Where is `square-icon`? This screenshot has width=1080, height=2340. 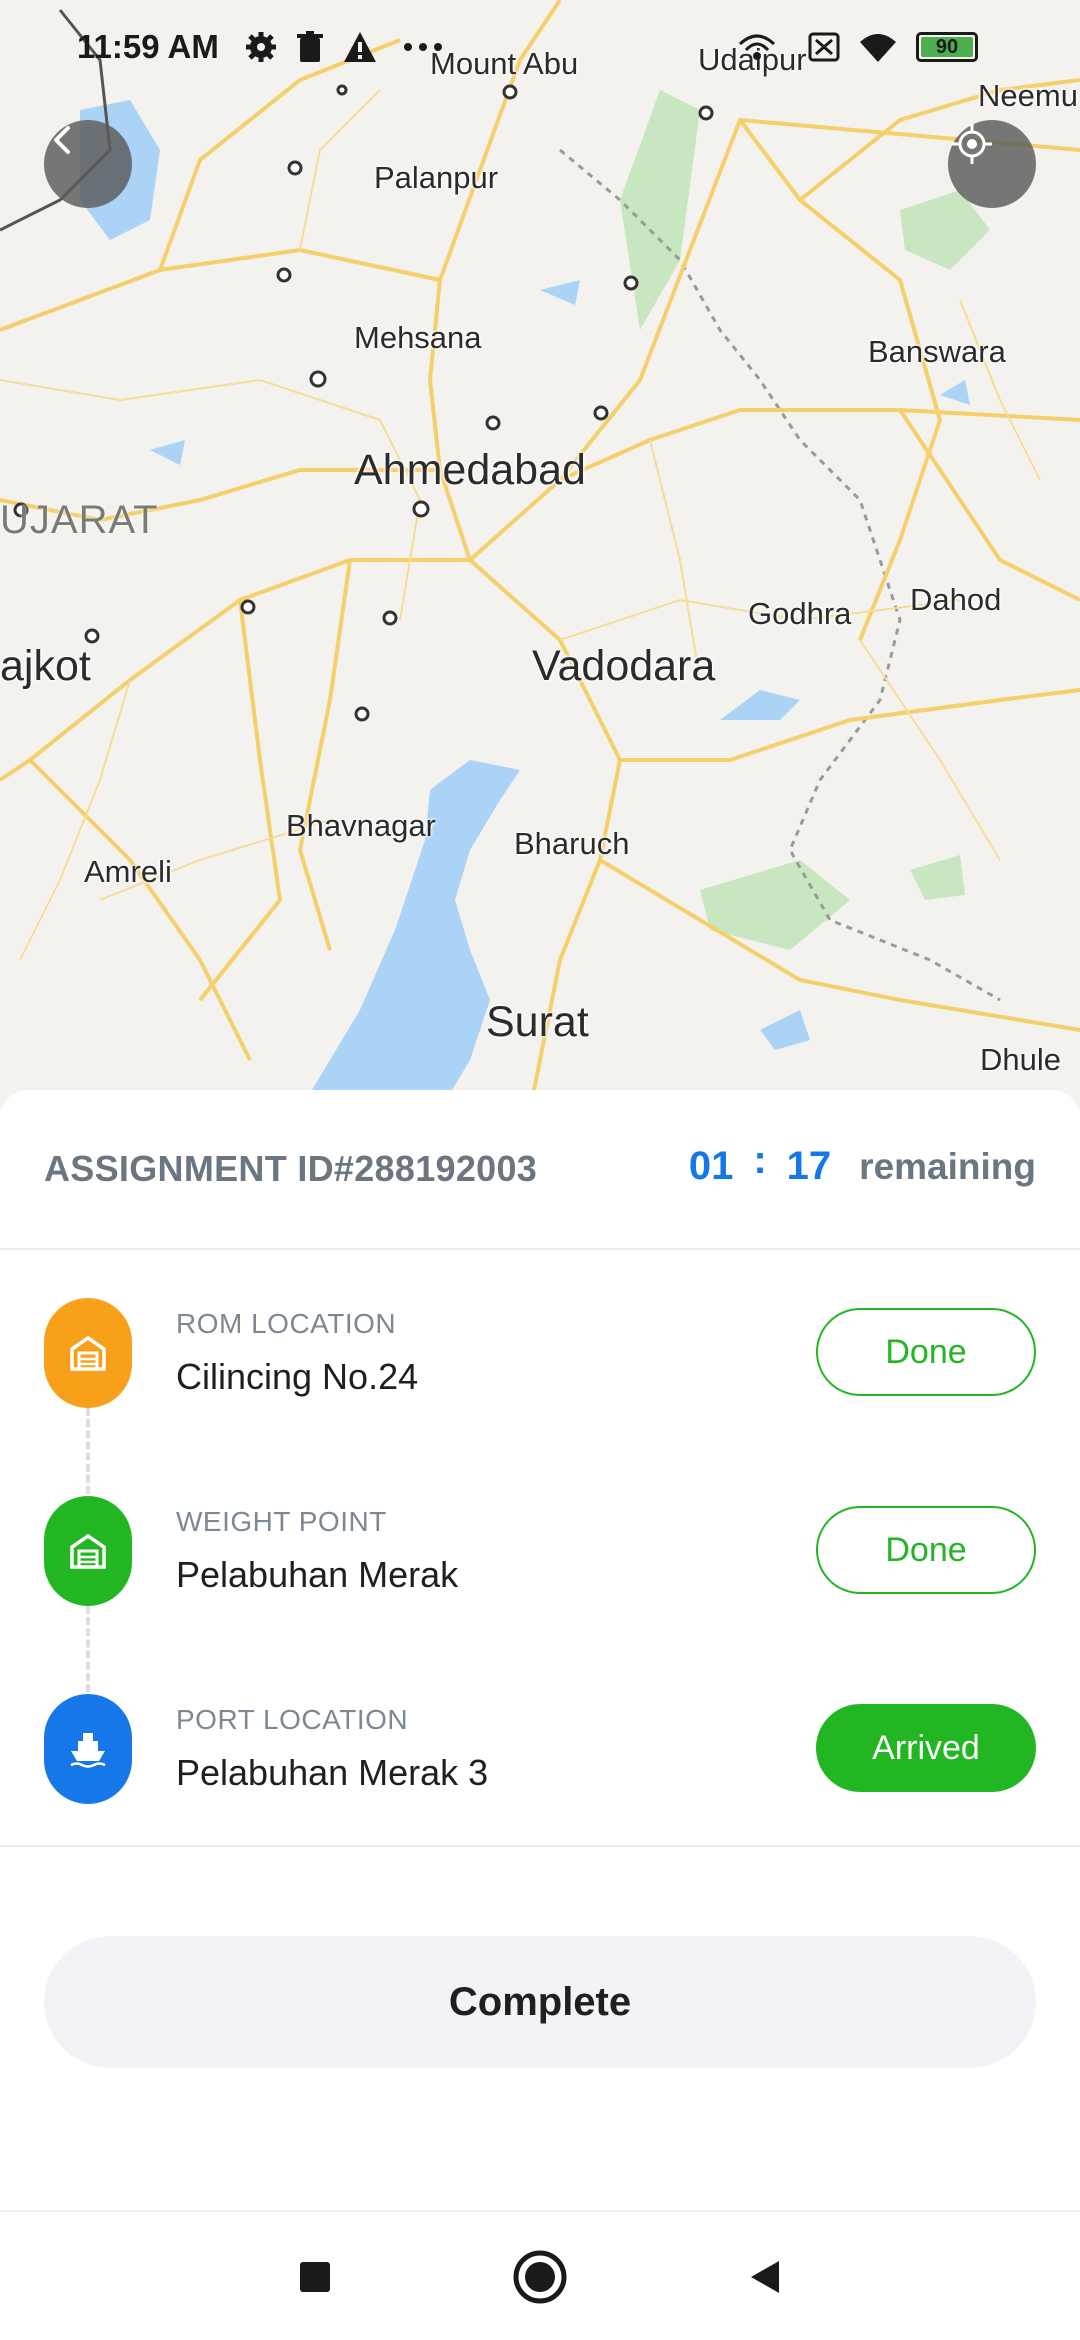
square-icon is located at coordinates (315, 2277).